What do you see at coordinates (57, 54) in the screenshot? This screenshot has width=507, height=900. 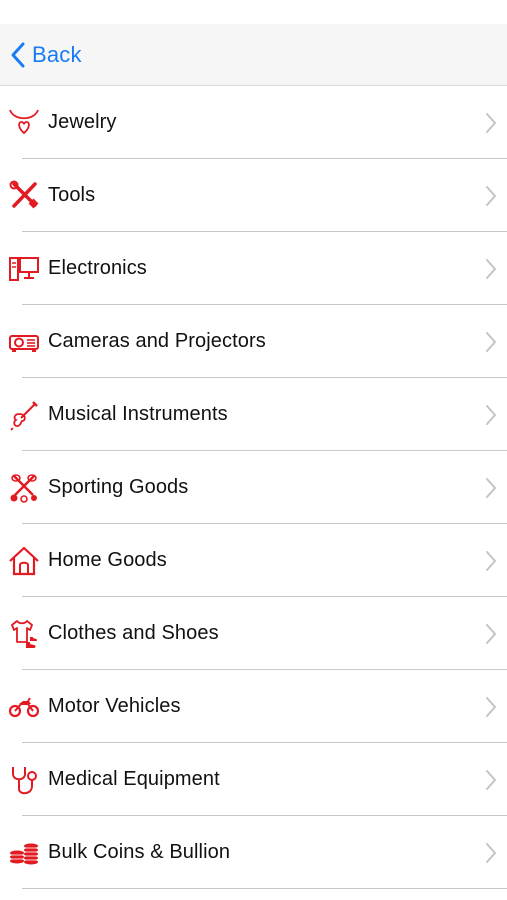 I see `back-label: Back` at bounding box center [57, 54].